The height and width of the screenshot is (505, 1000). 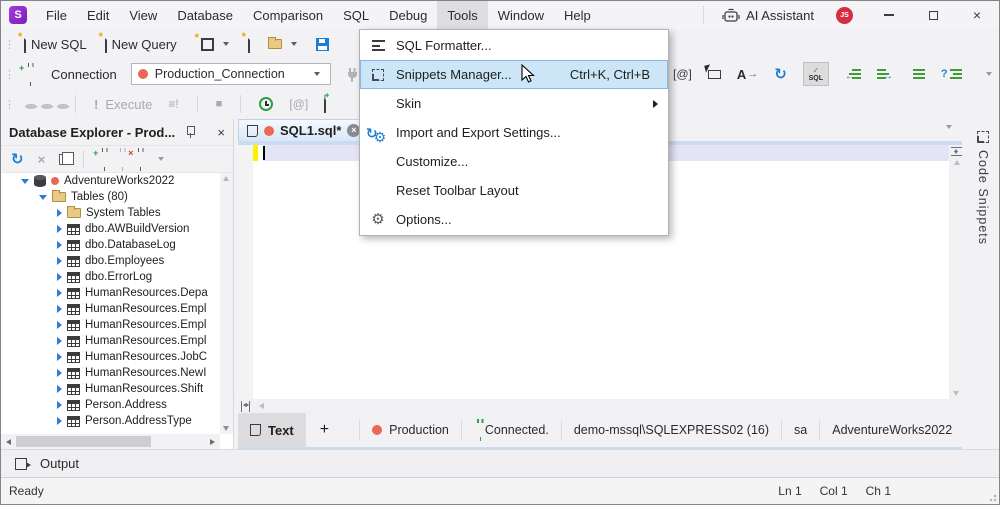 What do you see at coordinates (205, 15) in the screenshot?
I see `menu-database: Database` at bounding box center [205, 15].